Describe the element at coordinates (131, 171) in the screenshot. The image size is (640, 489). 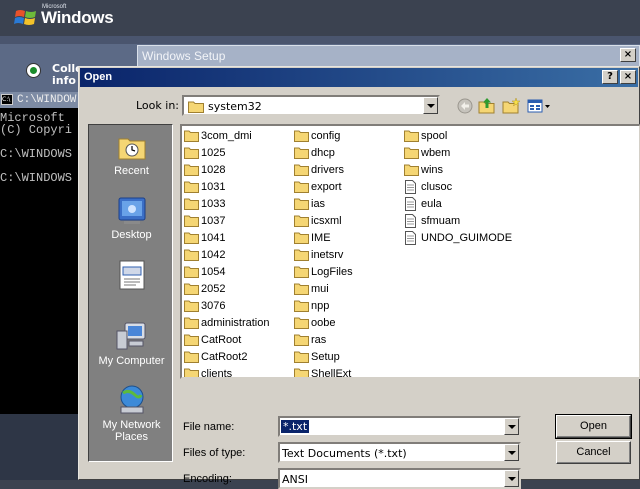
I see `places-recent-label: Recent` at that location.